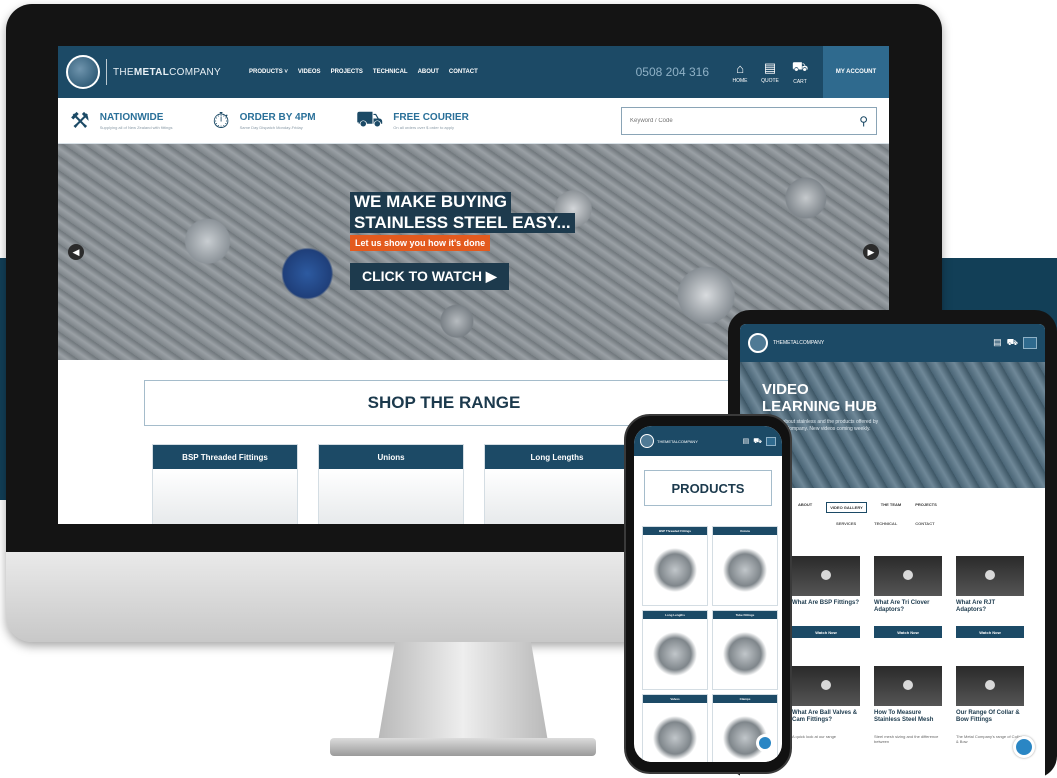 The image size is (1057, 778). I want to click on hero-next-arrow-icon: ▶, so click(871, 252).